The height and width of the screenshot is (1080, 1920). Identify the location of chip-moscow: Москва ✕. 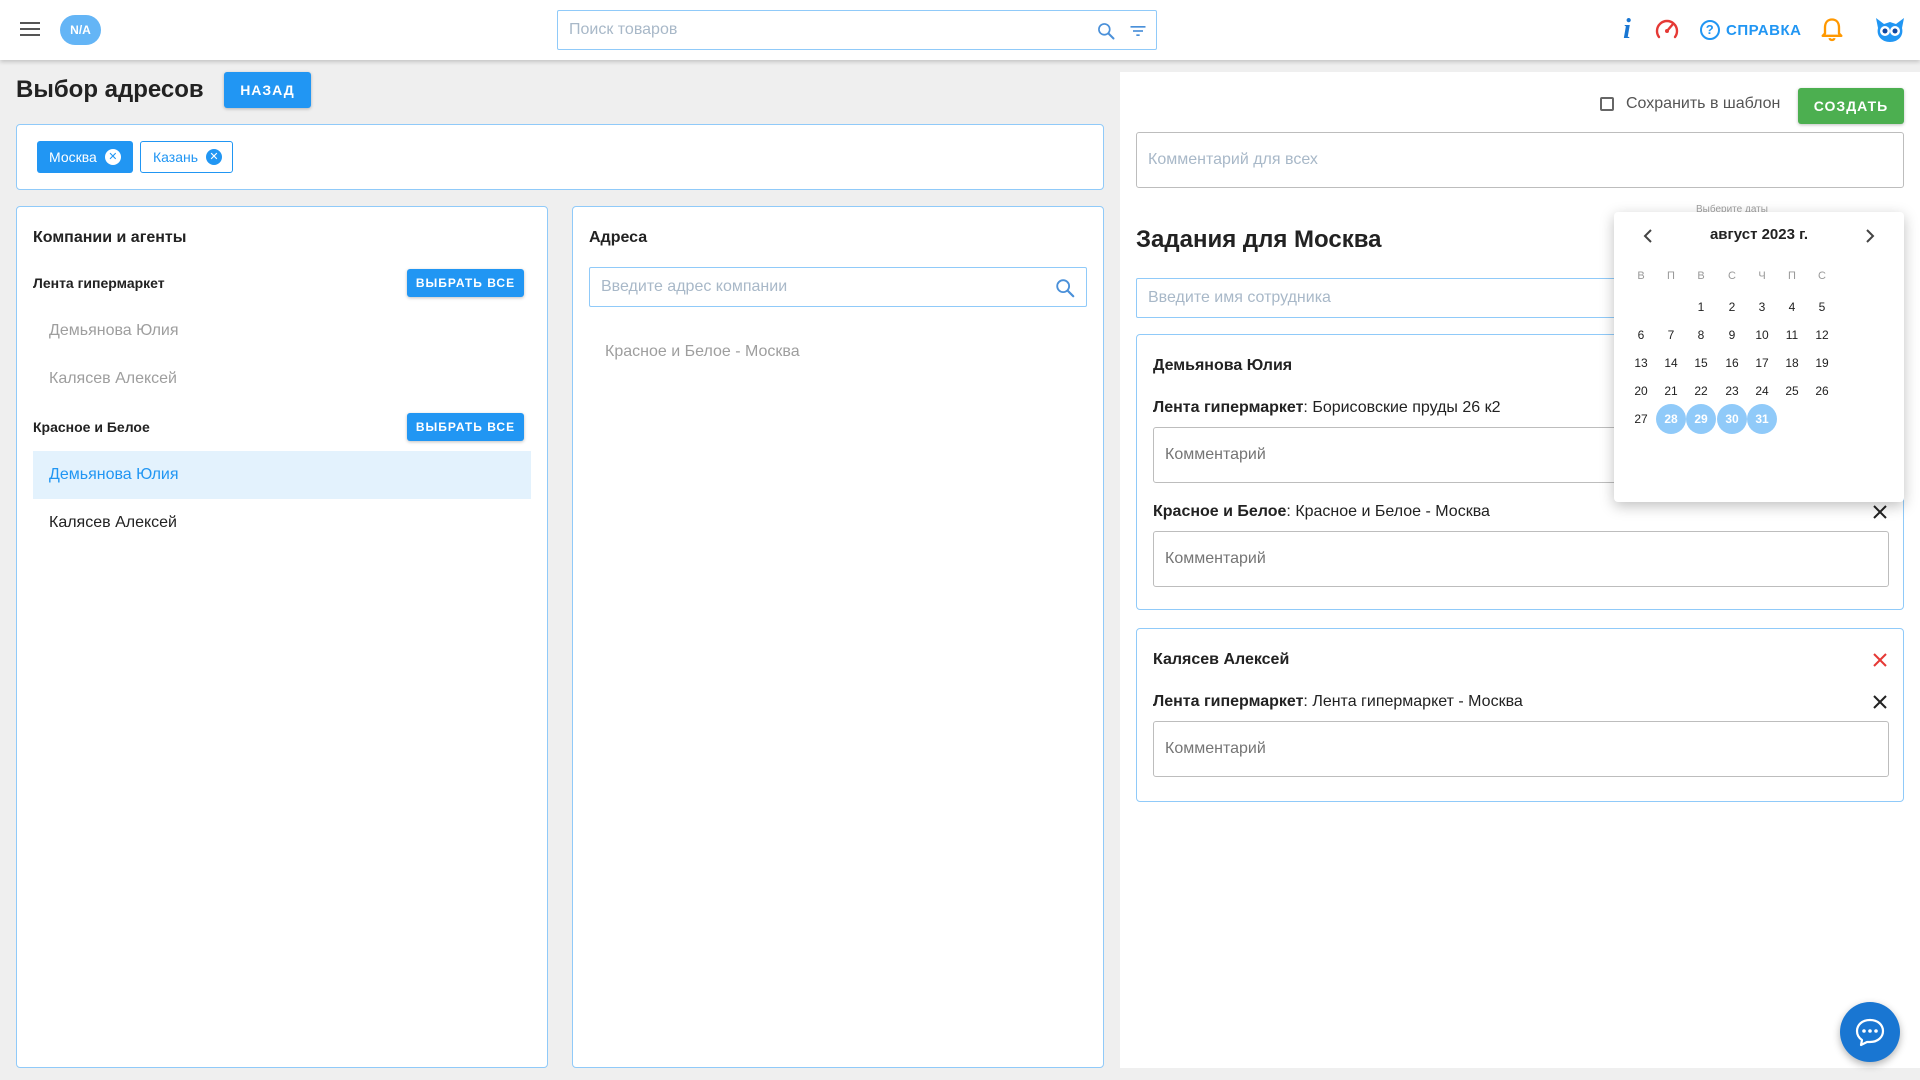
(85, 157).